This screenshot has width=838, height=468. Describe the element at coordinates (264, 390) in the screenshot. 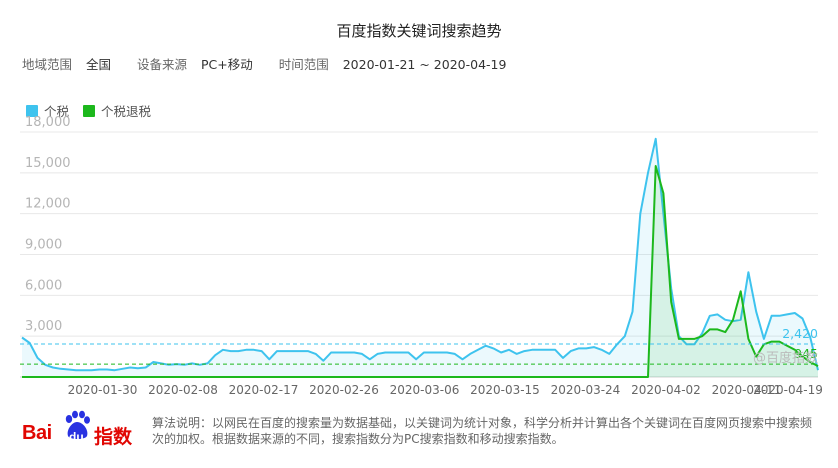

I see `x-tick-label: 2020-02-17` at that location.